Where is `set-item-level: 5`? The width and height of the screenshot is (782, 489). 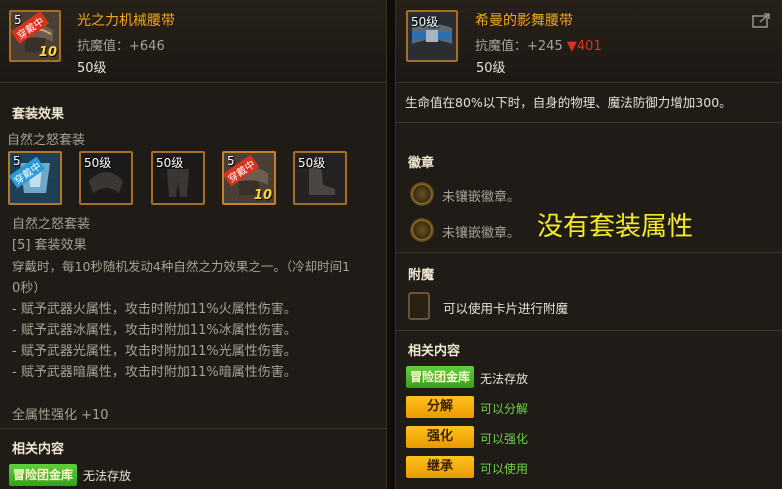
set-item-level: 5 is located at coordinates (17, 161).